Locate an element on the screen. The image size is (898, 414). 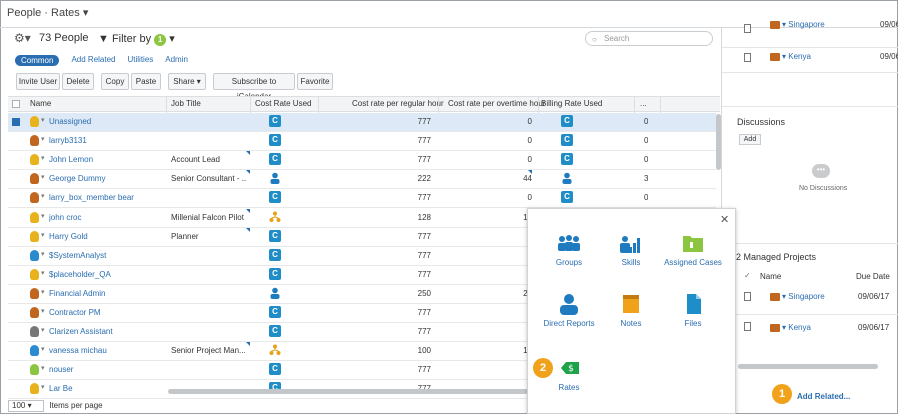
delete-button: Delete is located at coordinates (78, 81).